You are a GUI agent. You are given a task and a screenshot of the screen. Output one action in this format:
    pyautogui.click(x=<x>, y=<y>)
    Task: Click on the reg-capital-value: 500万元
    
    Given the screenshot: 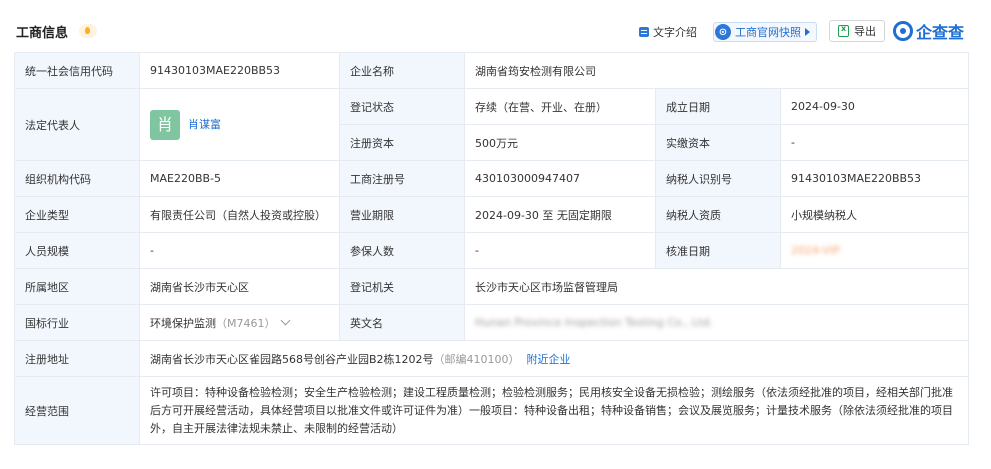 What is the action you would take?
    pyautogui.click(x=560, y=142)
    